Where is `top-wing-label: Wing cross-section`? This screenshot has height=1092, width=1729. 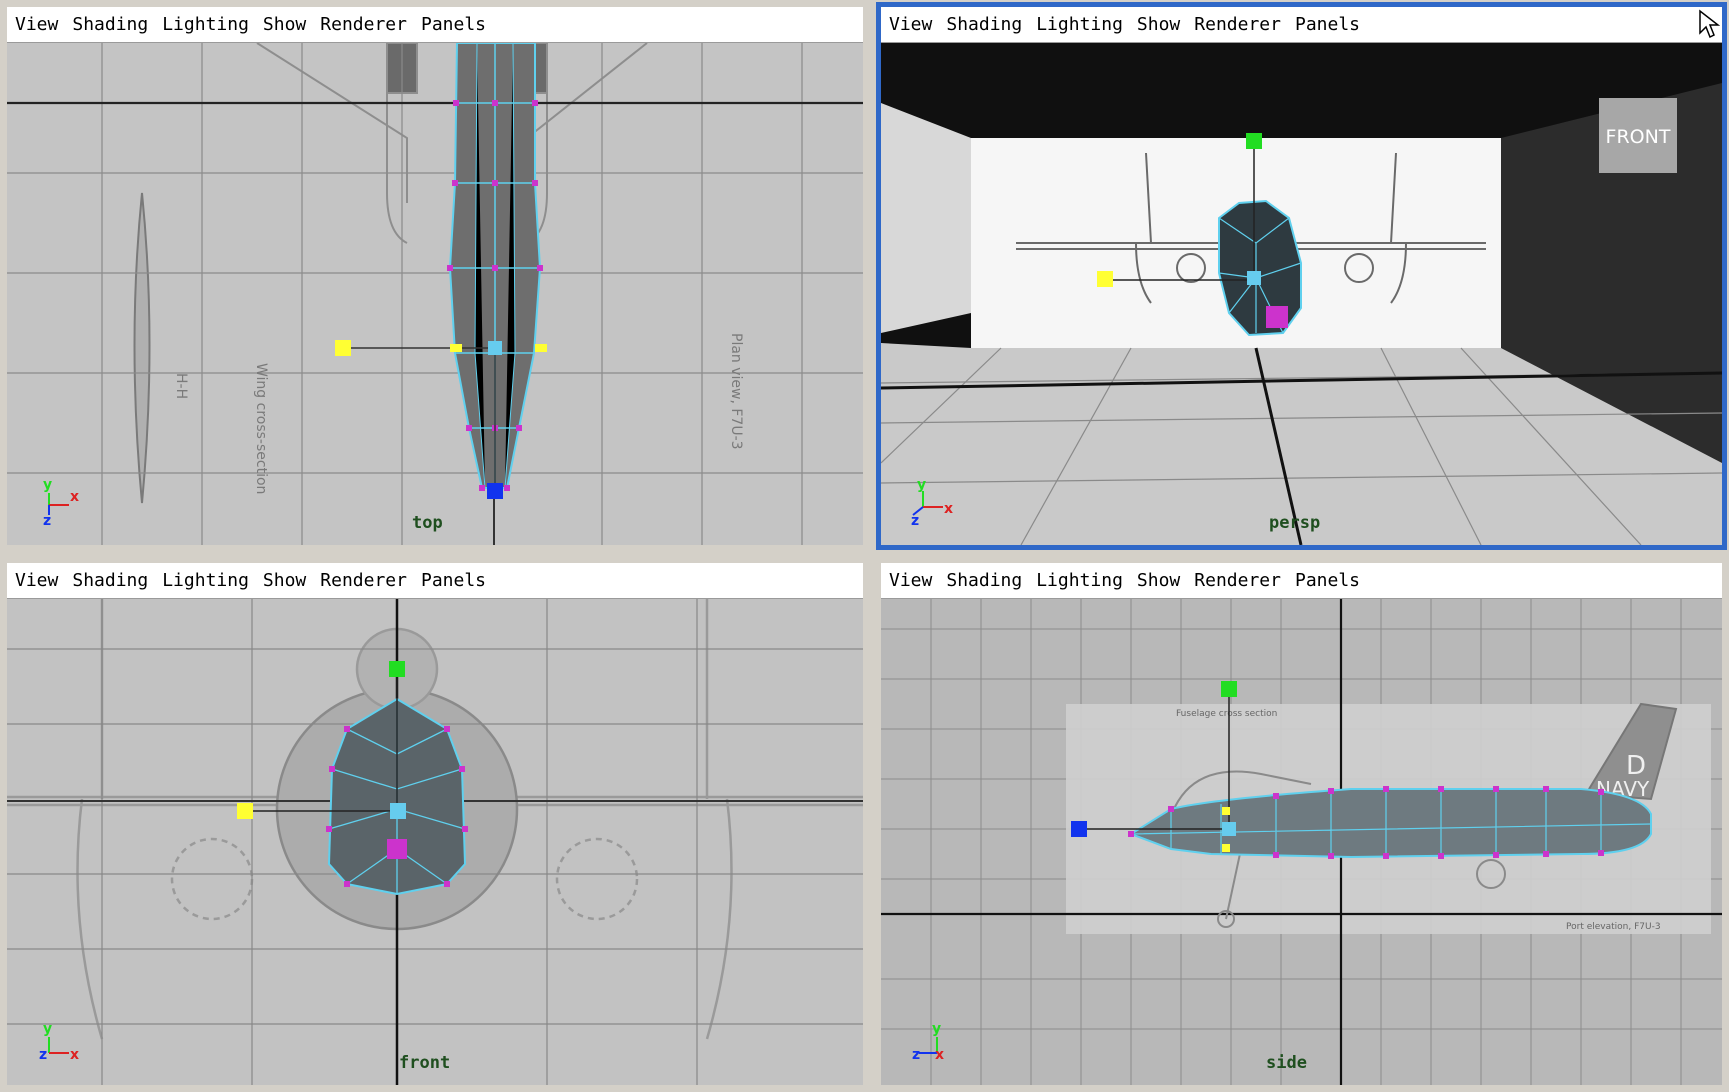
top-wing-label: Wing cross-section is located at coordinates (261, 428).